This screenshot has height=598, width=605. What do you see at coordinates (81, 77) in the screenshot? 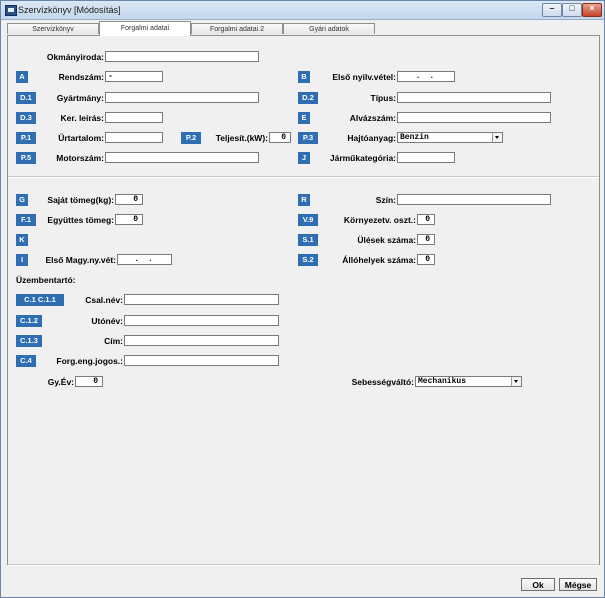
I see `rendszam-label: Rendszám:` at bounding box center [81, 77].